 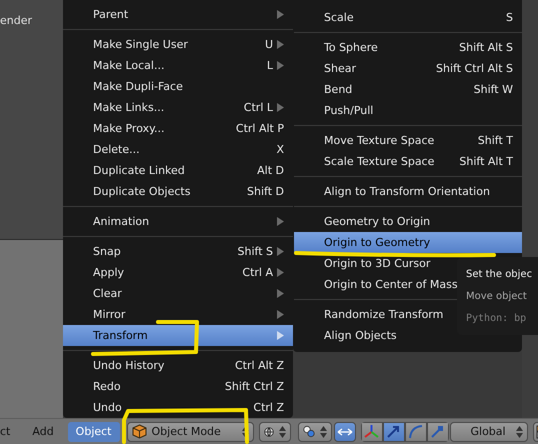 I want to click on tooltip-description: Move object, so click(x=496, y=296).